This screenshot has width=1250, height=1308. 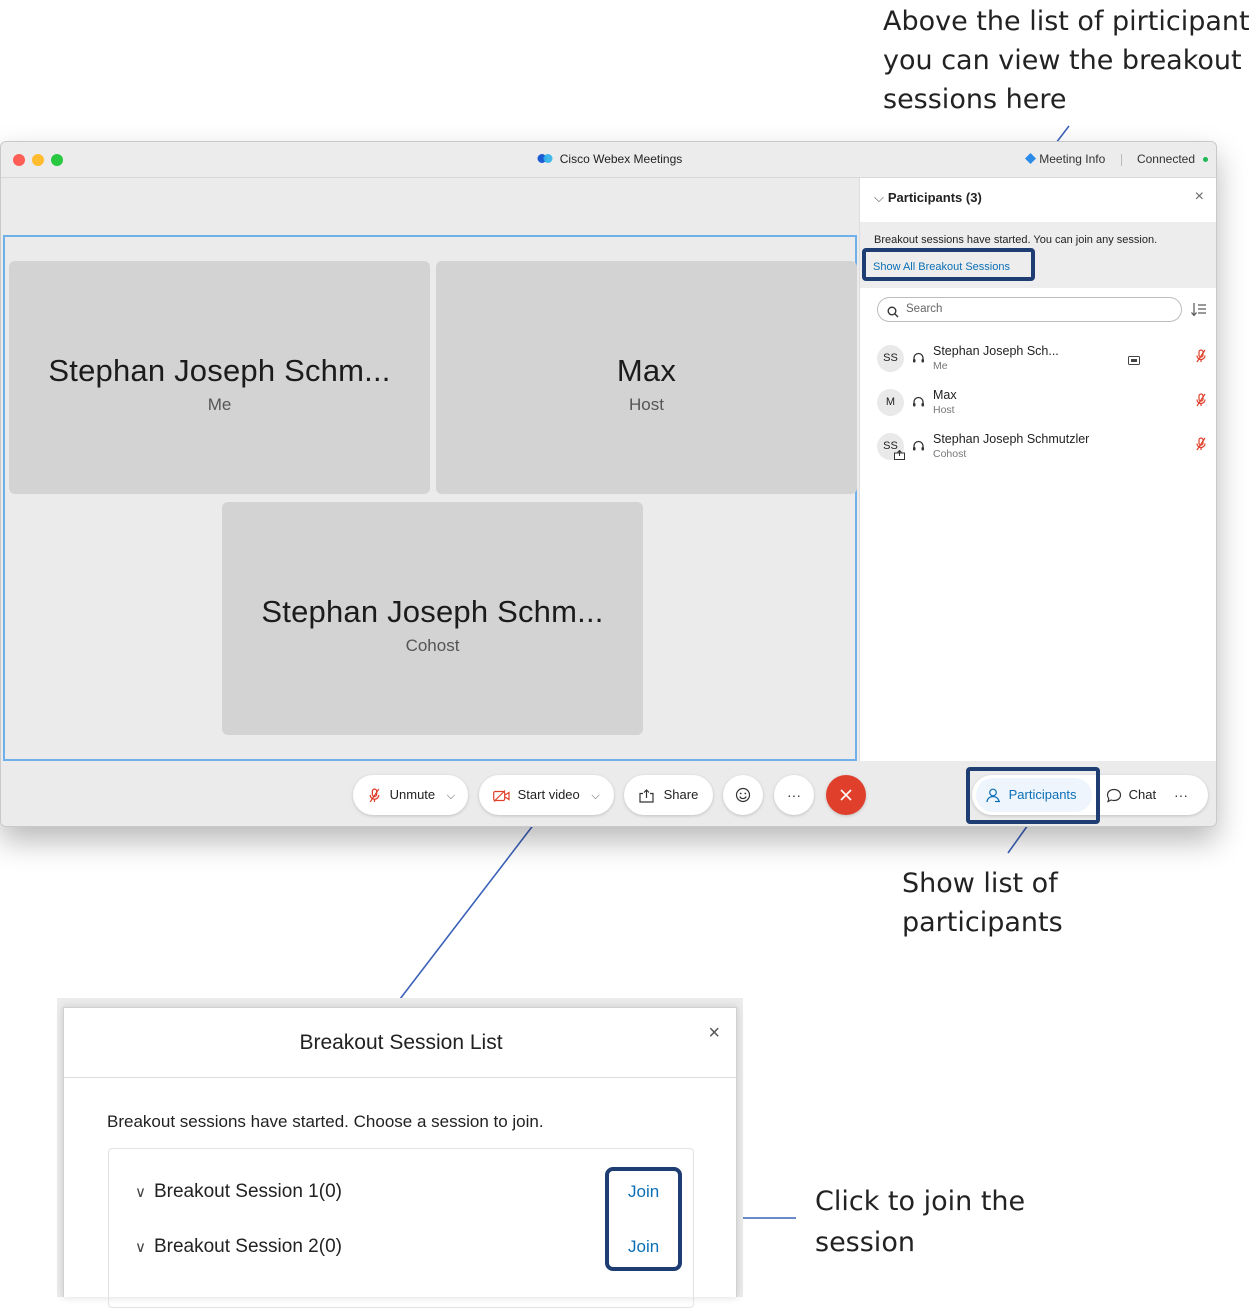 What do you see at coordinates (1030, 159) in the screenshot?
I see `info-icon` at bounding box center [1030, 159].